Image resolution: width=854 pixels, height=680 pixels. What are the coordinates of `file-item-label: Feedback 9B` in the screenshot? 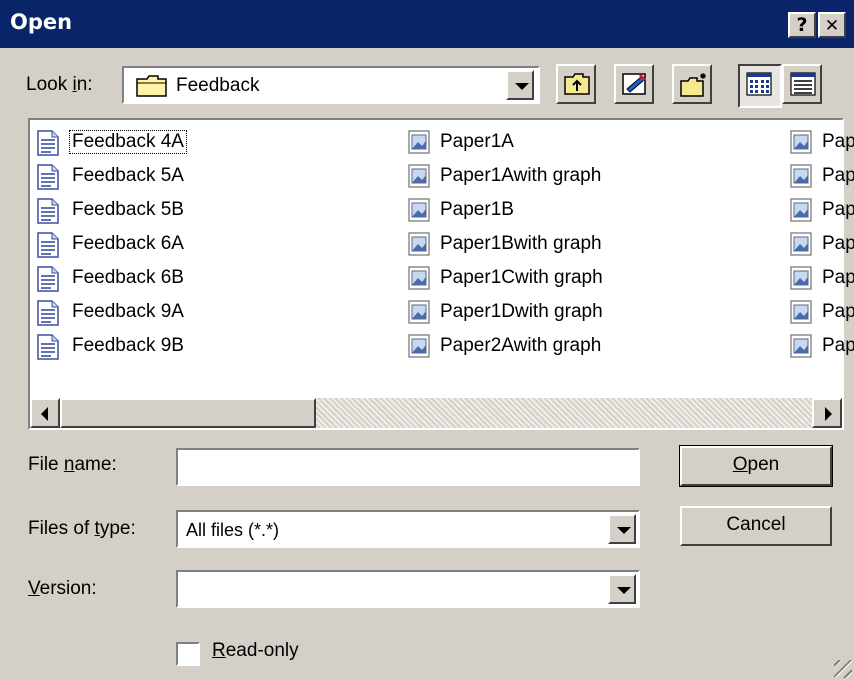 It's located at (128, 345).